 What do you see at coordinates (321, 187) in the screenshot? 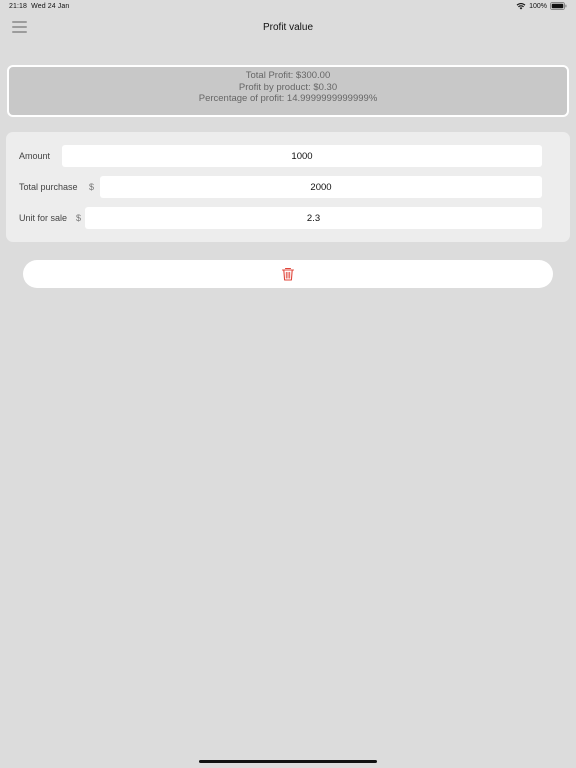
I see `total-purchase-input` at bounding box center [321, 187].